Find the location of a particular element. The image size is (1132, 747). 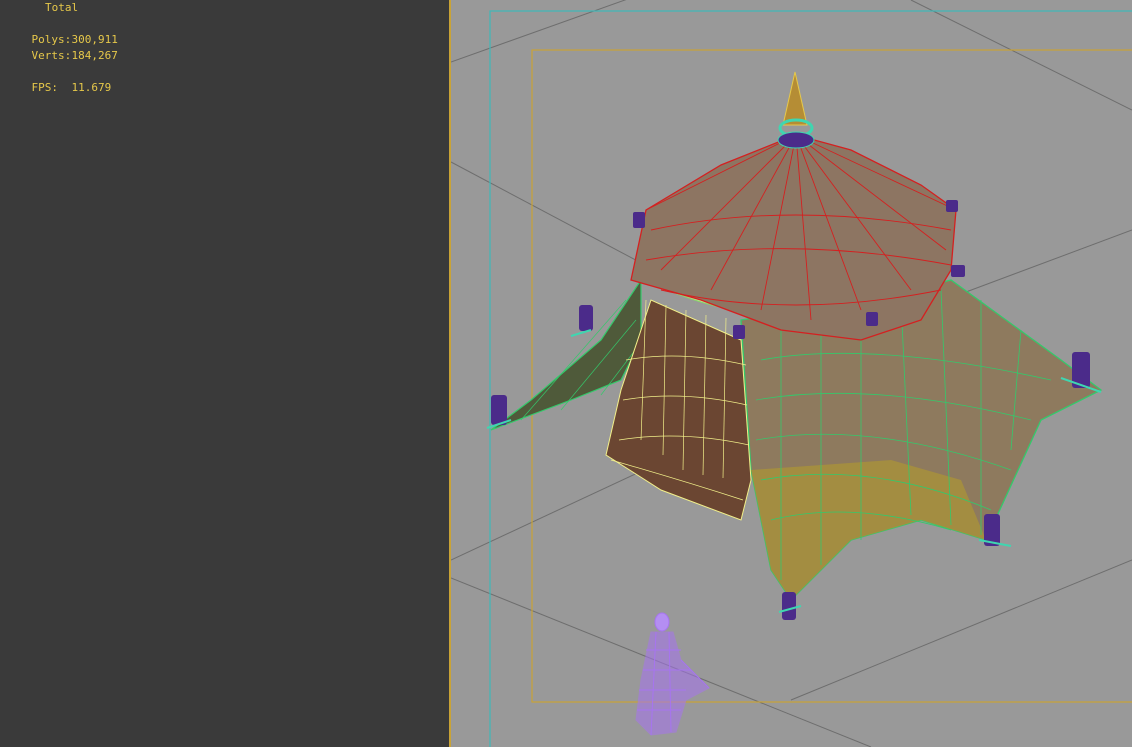

character-wireframe-icon is located at coordinates (672, 674).